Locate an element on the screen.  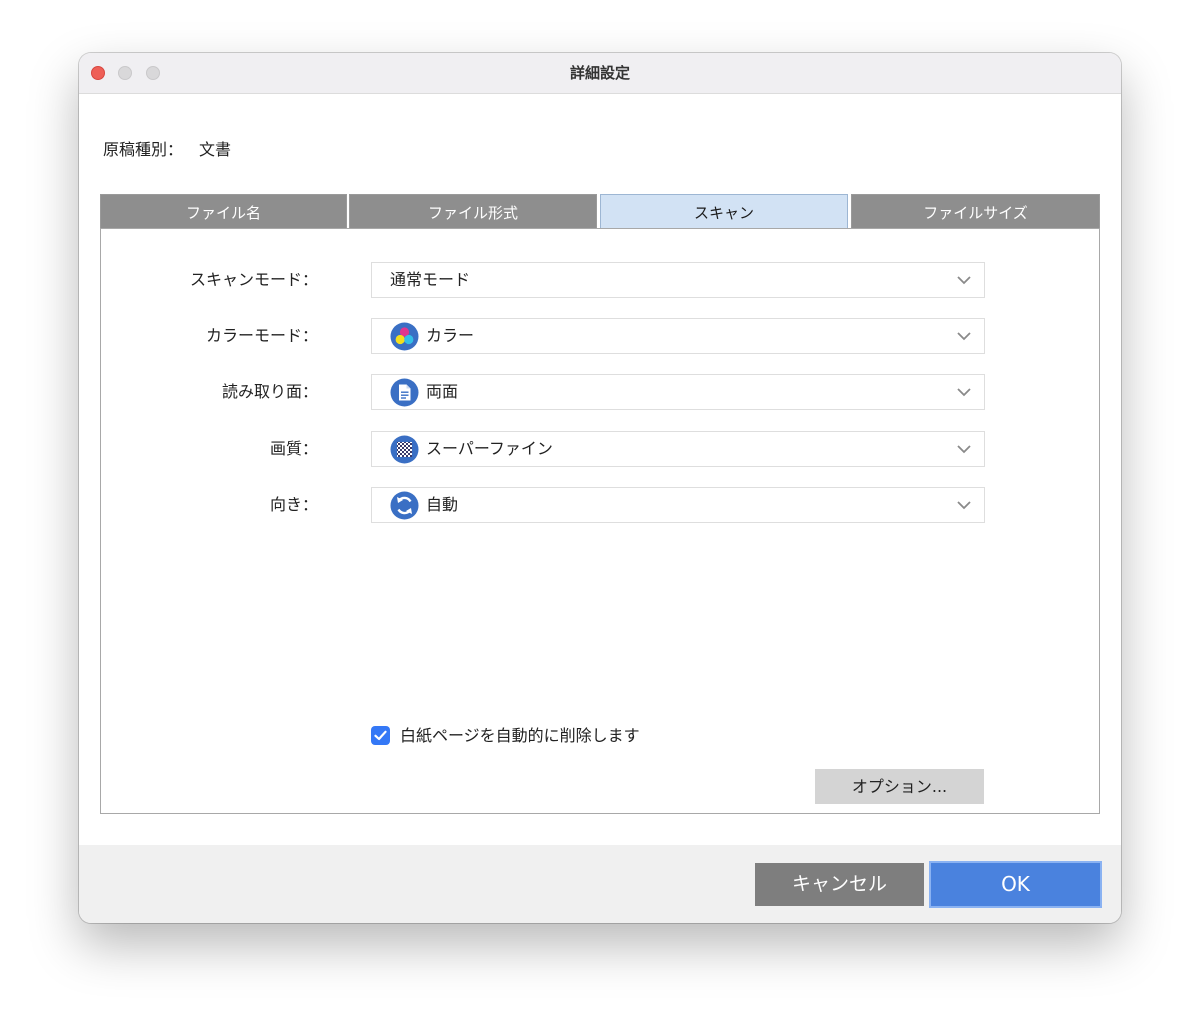
cancel-button: キャンセル is located at coordinates (839, 884).